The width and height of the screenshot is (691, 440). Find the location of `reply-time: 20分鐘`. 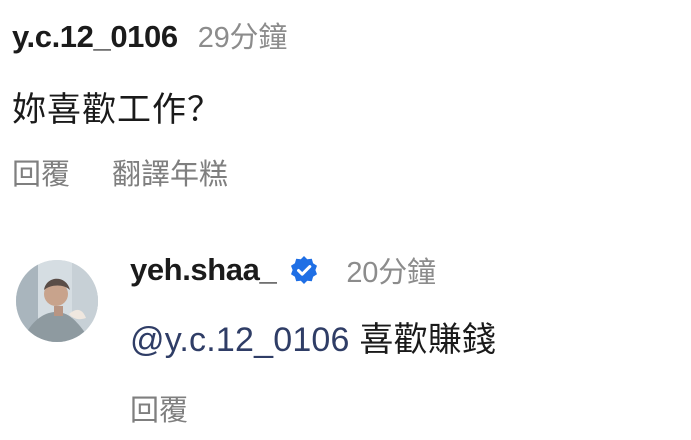

reply-time: 20分鐘 is located at coordinates (391, 273).